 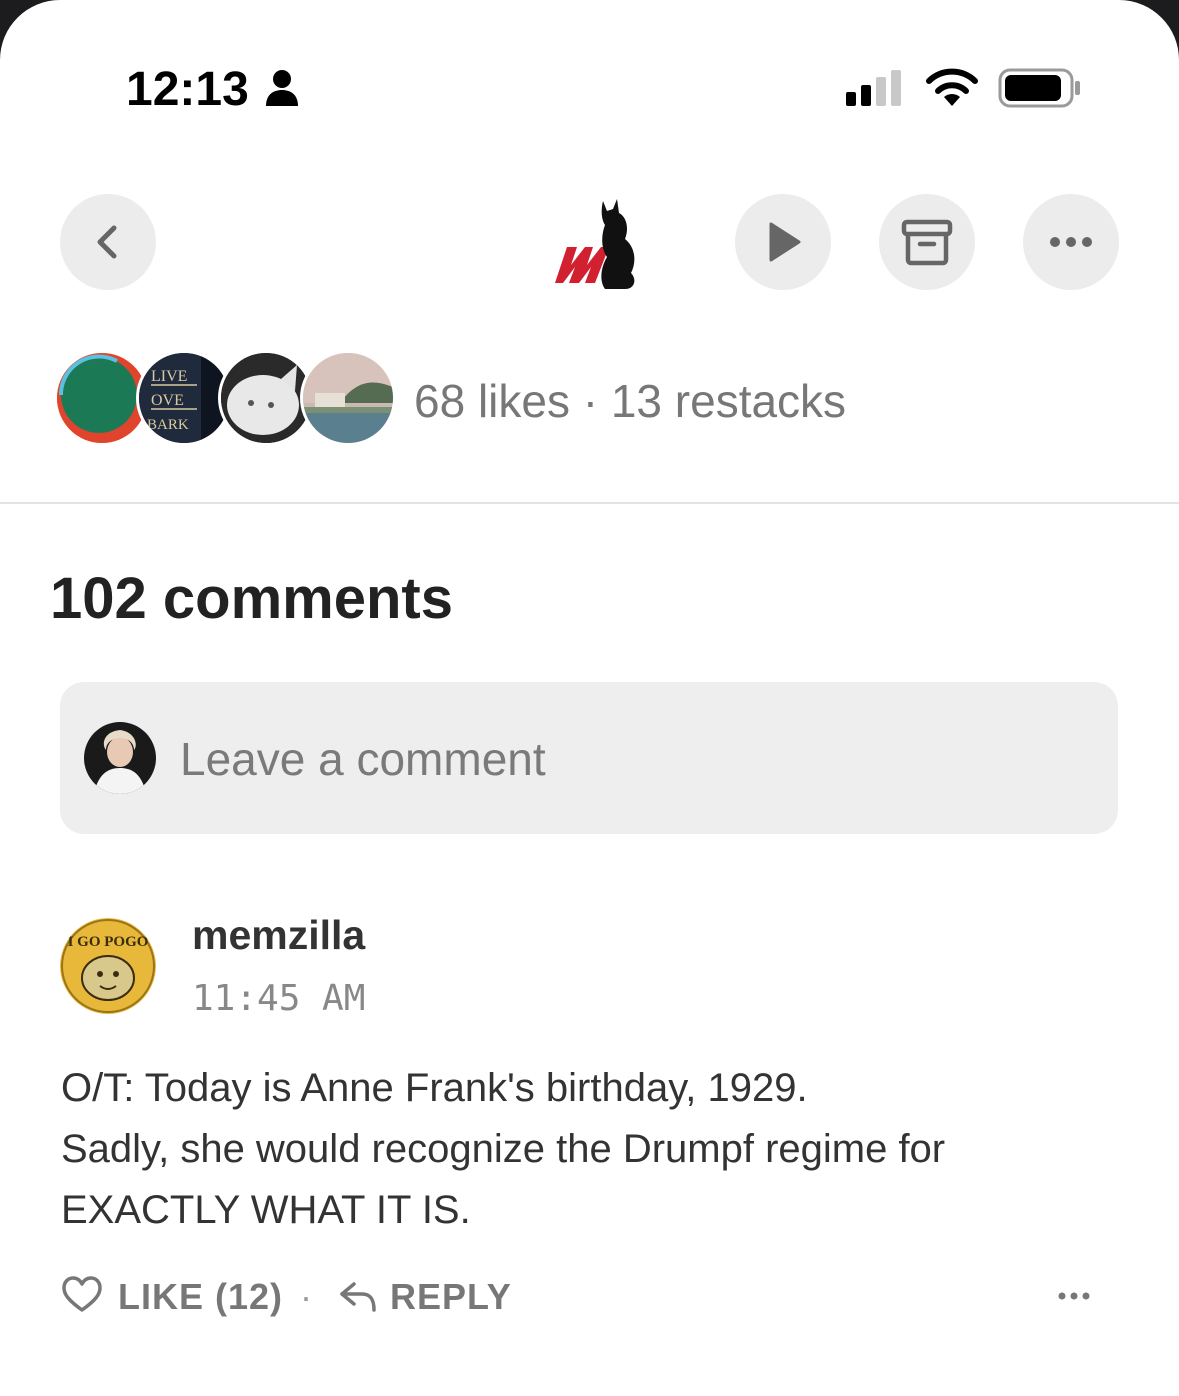 What do you see at coordinates (592, 1297) in the screenshot?
I see `comment-actions: LIKE (12) · REPLY` at bounding box center [592, 1297].